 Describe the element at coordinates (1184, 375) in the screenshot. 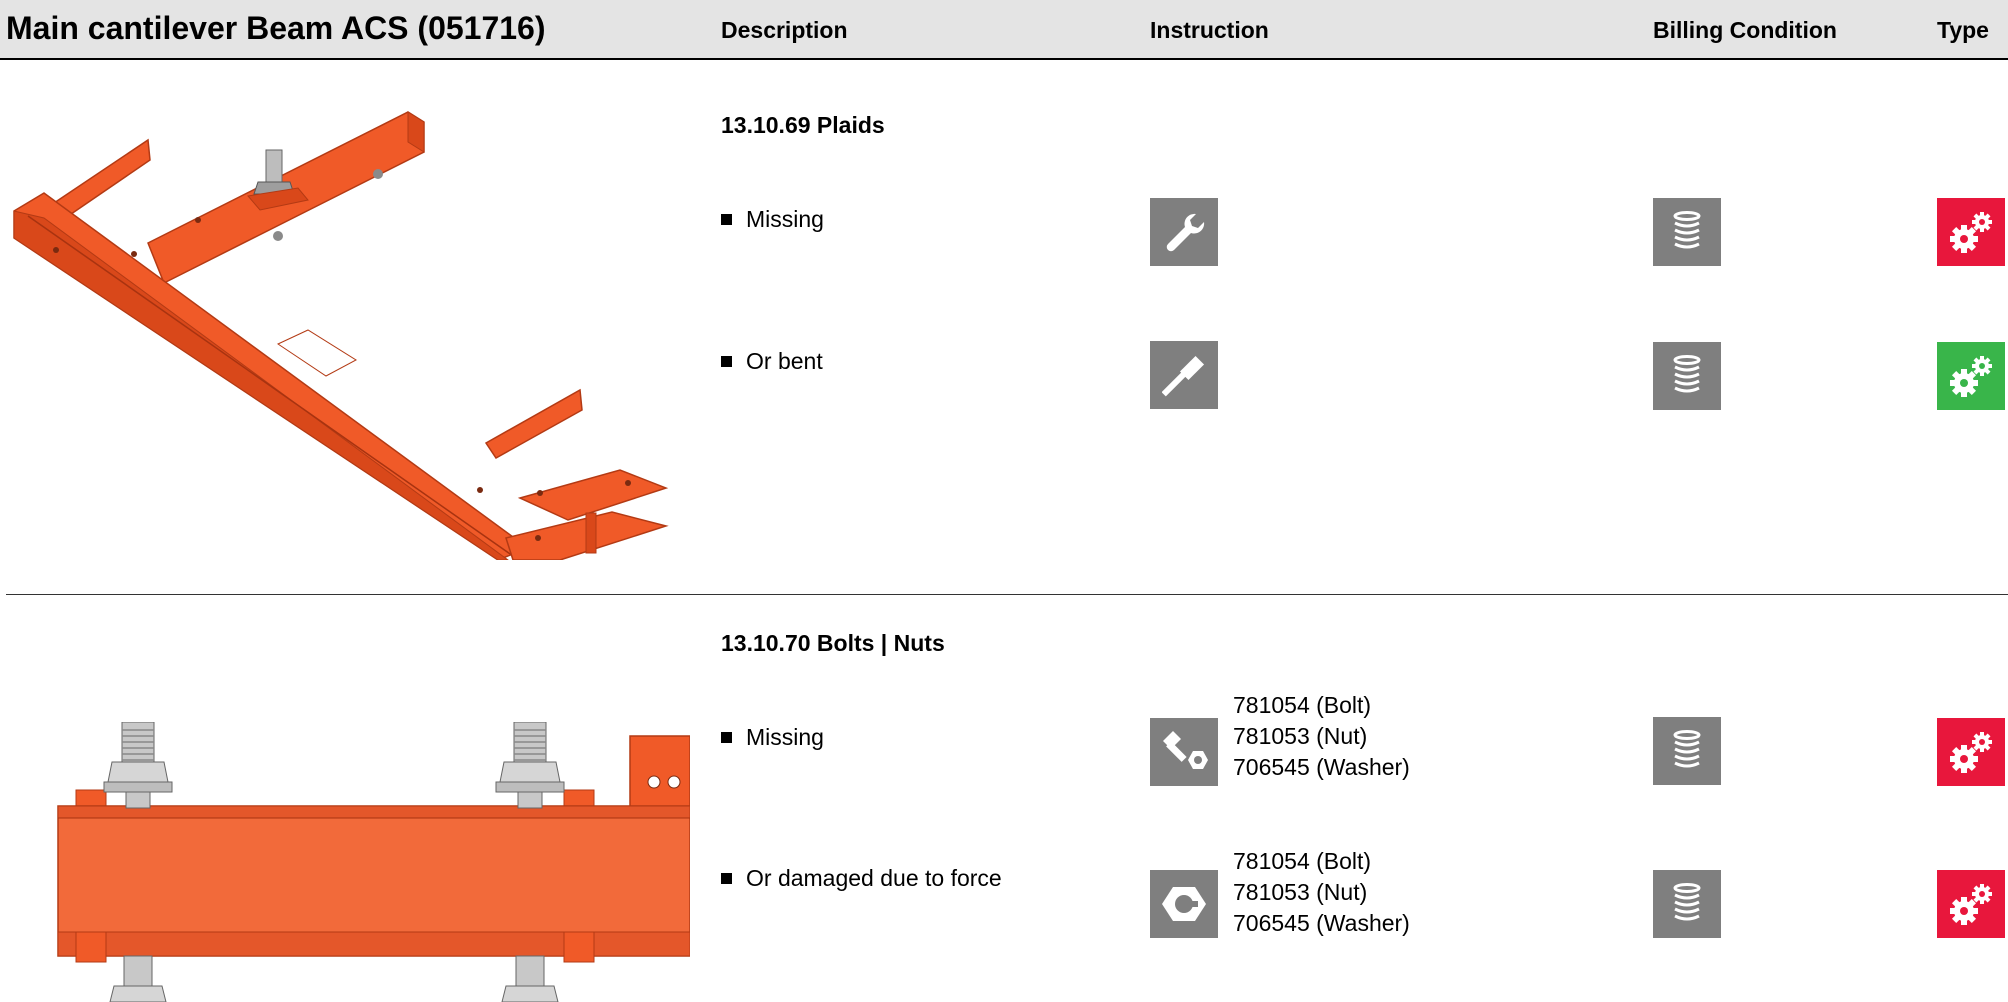

I see `hammer-icon` at that location.